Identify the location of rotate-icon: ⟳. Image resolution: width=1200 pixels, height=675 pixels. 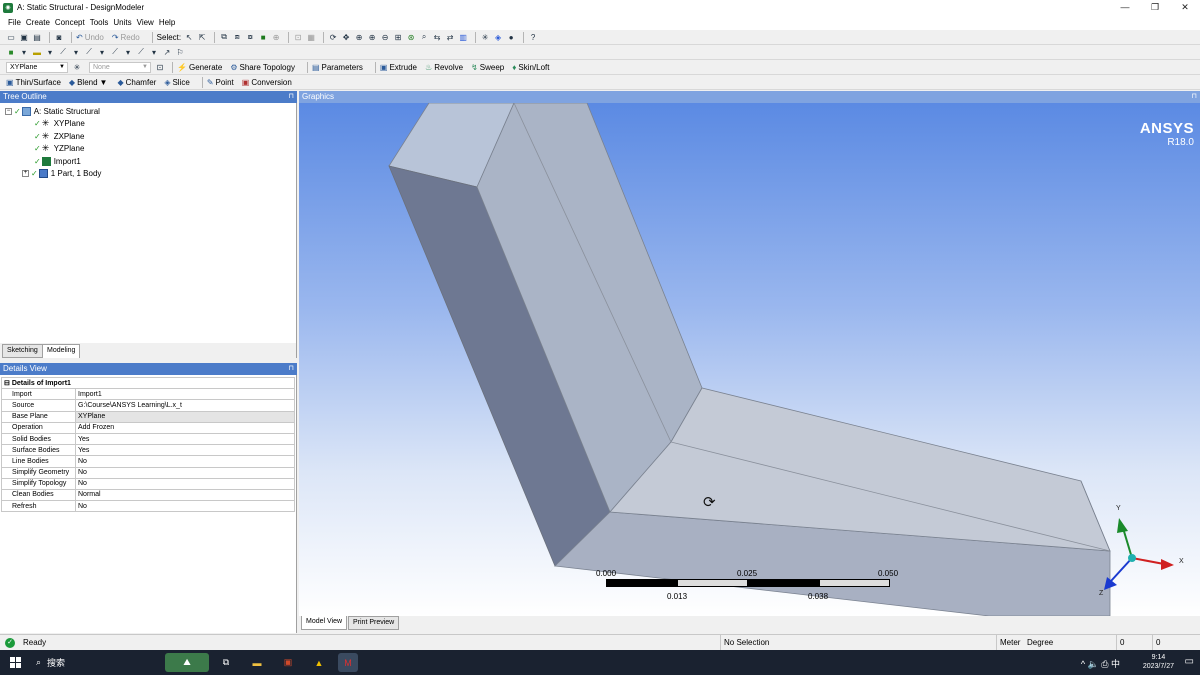
(333, 37).